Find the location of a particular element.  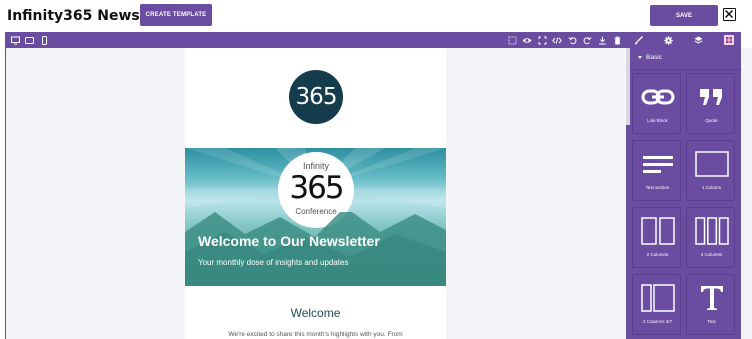

block-label: 2 Columns 3/7 is located at coordinates (657, 321).